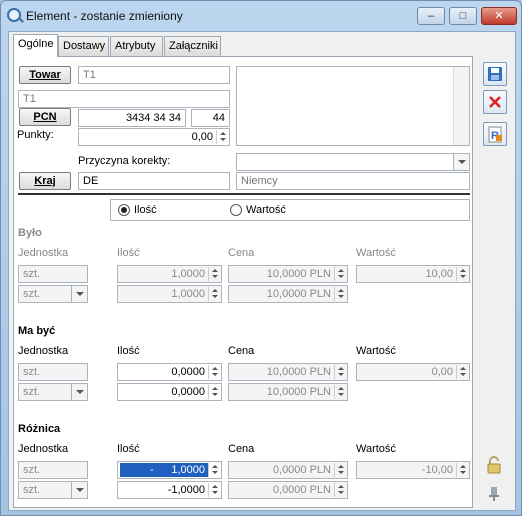 The height and width of the screenshot is (516, 522). I want to click on save-icon, so click(495, 74).